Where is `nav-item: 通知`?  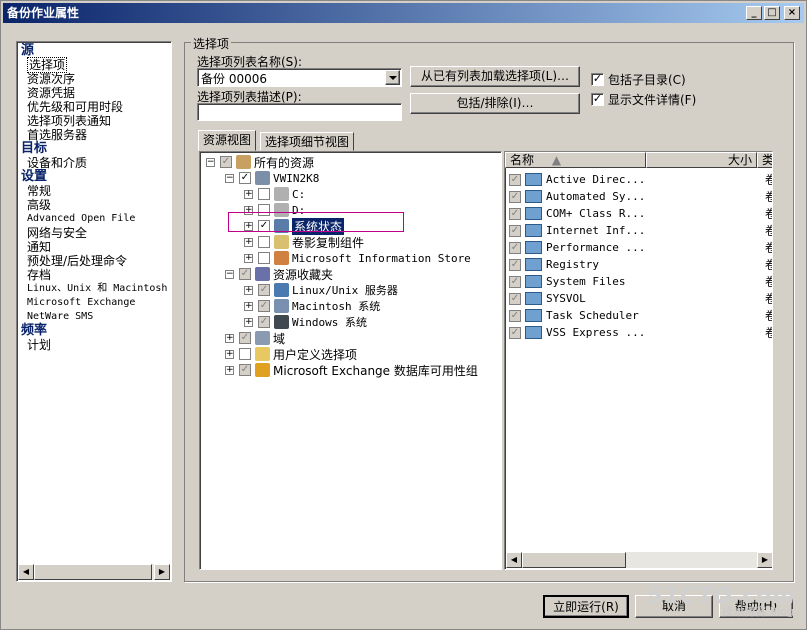 nav-item: 通知 is located at coordinates (96, 247).